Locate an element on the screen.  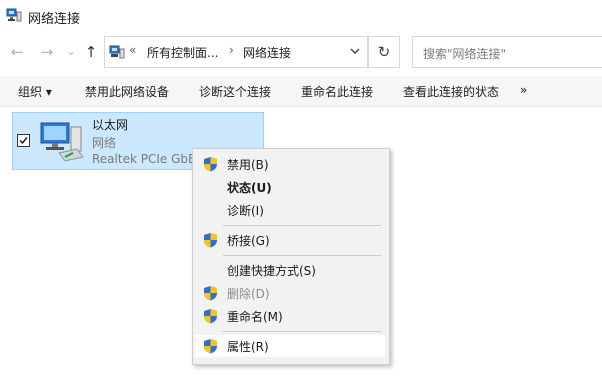
menu-item-disable: 禁用(B) is located at coordinates (290, 164).